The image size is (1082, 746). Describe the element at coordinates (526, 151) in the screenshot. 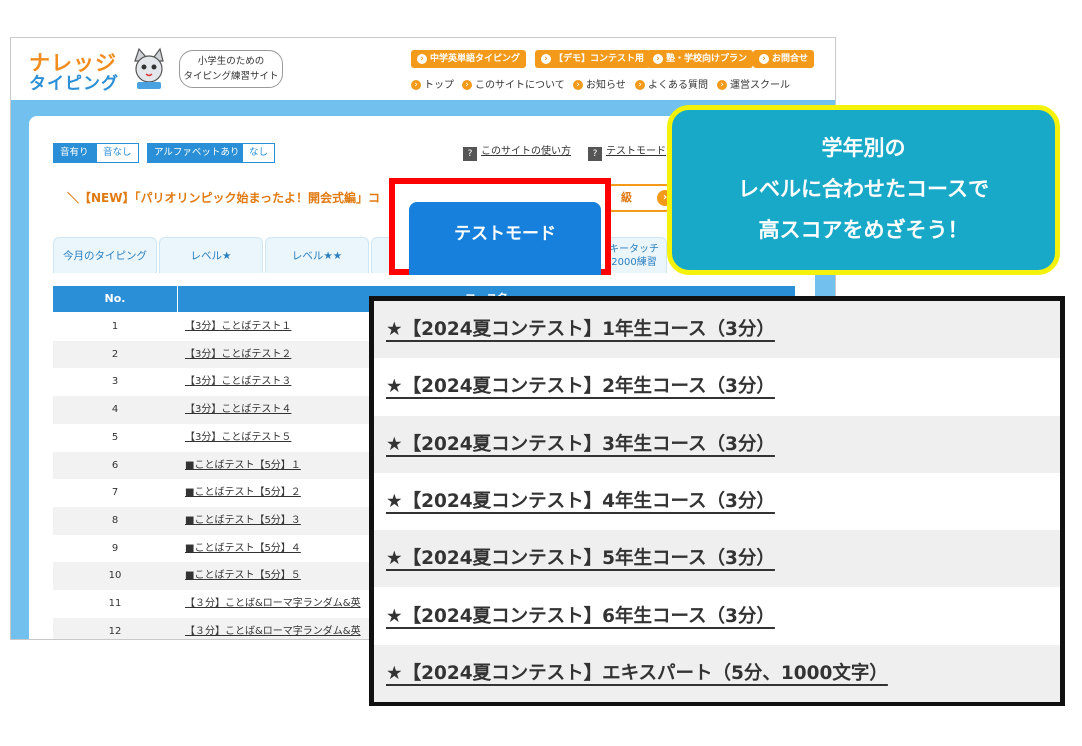

I see `how-to-use-label: このサイトの使い方` at that location.